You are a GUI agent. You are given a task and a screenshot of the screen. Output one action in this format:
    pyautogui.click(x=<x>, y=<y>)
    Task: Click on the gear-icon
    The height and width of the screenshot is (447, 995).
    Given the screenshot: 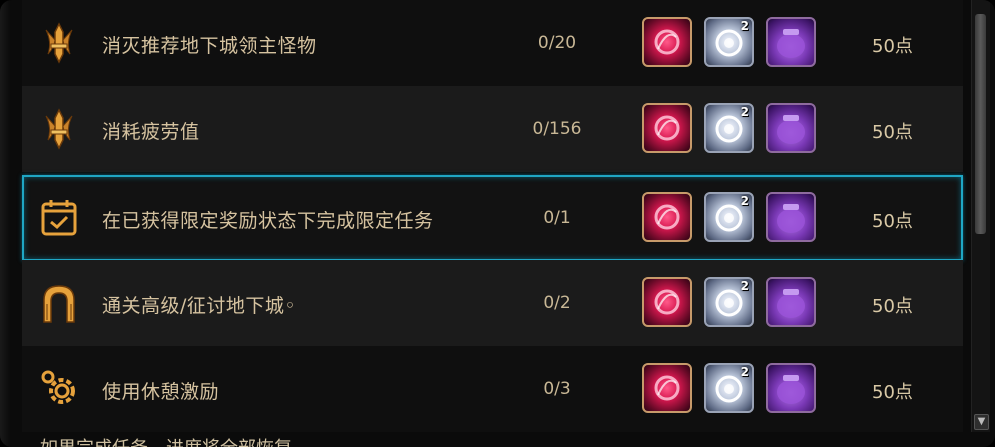 What is the action you would take?
    pyautogui.click(x=59, y=389)
    